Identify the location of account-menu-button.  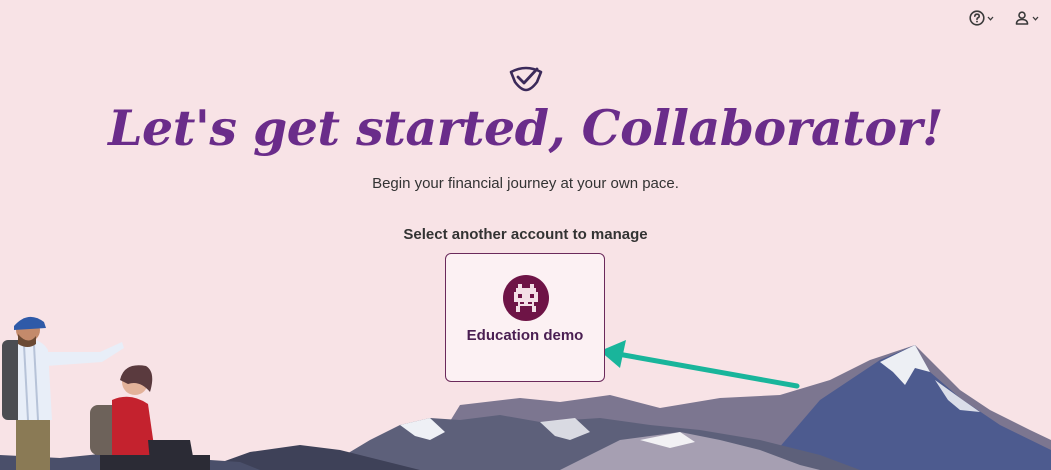
(1026, 18).